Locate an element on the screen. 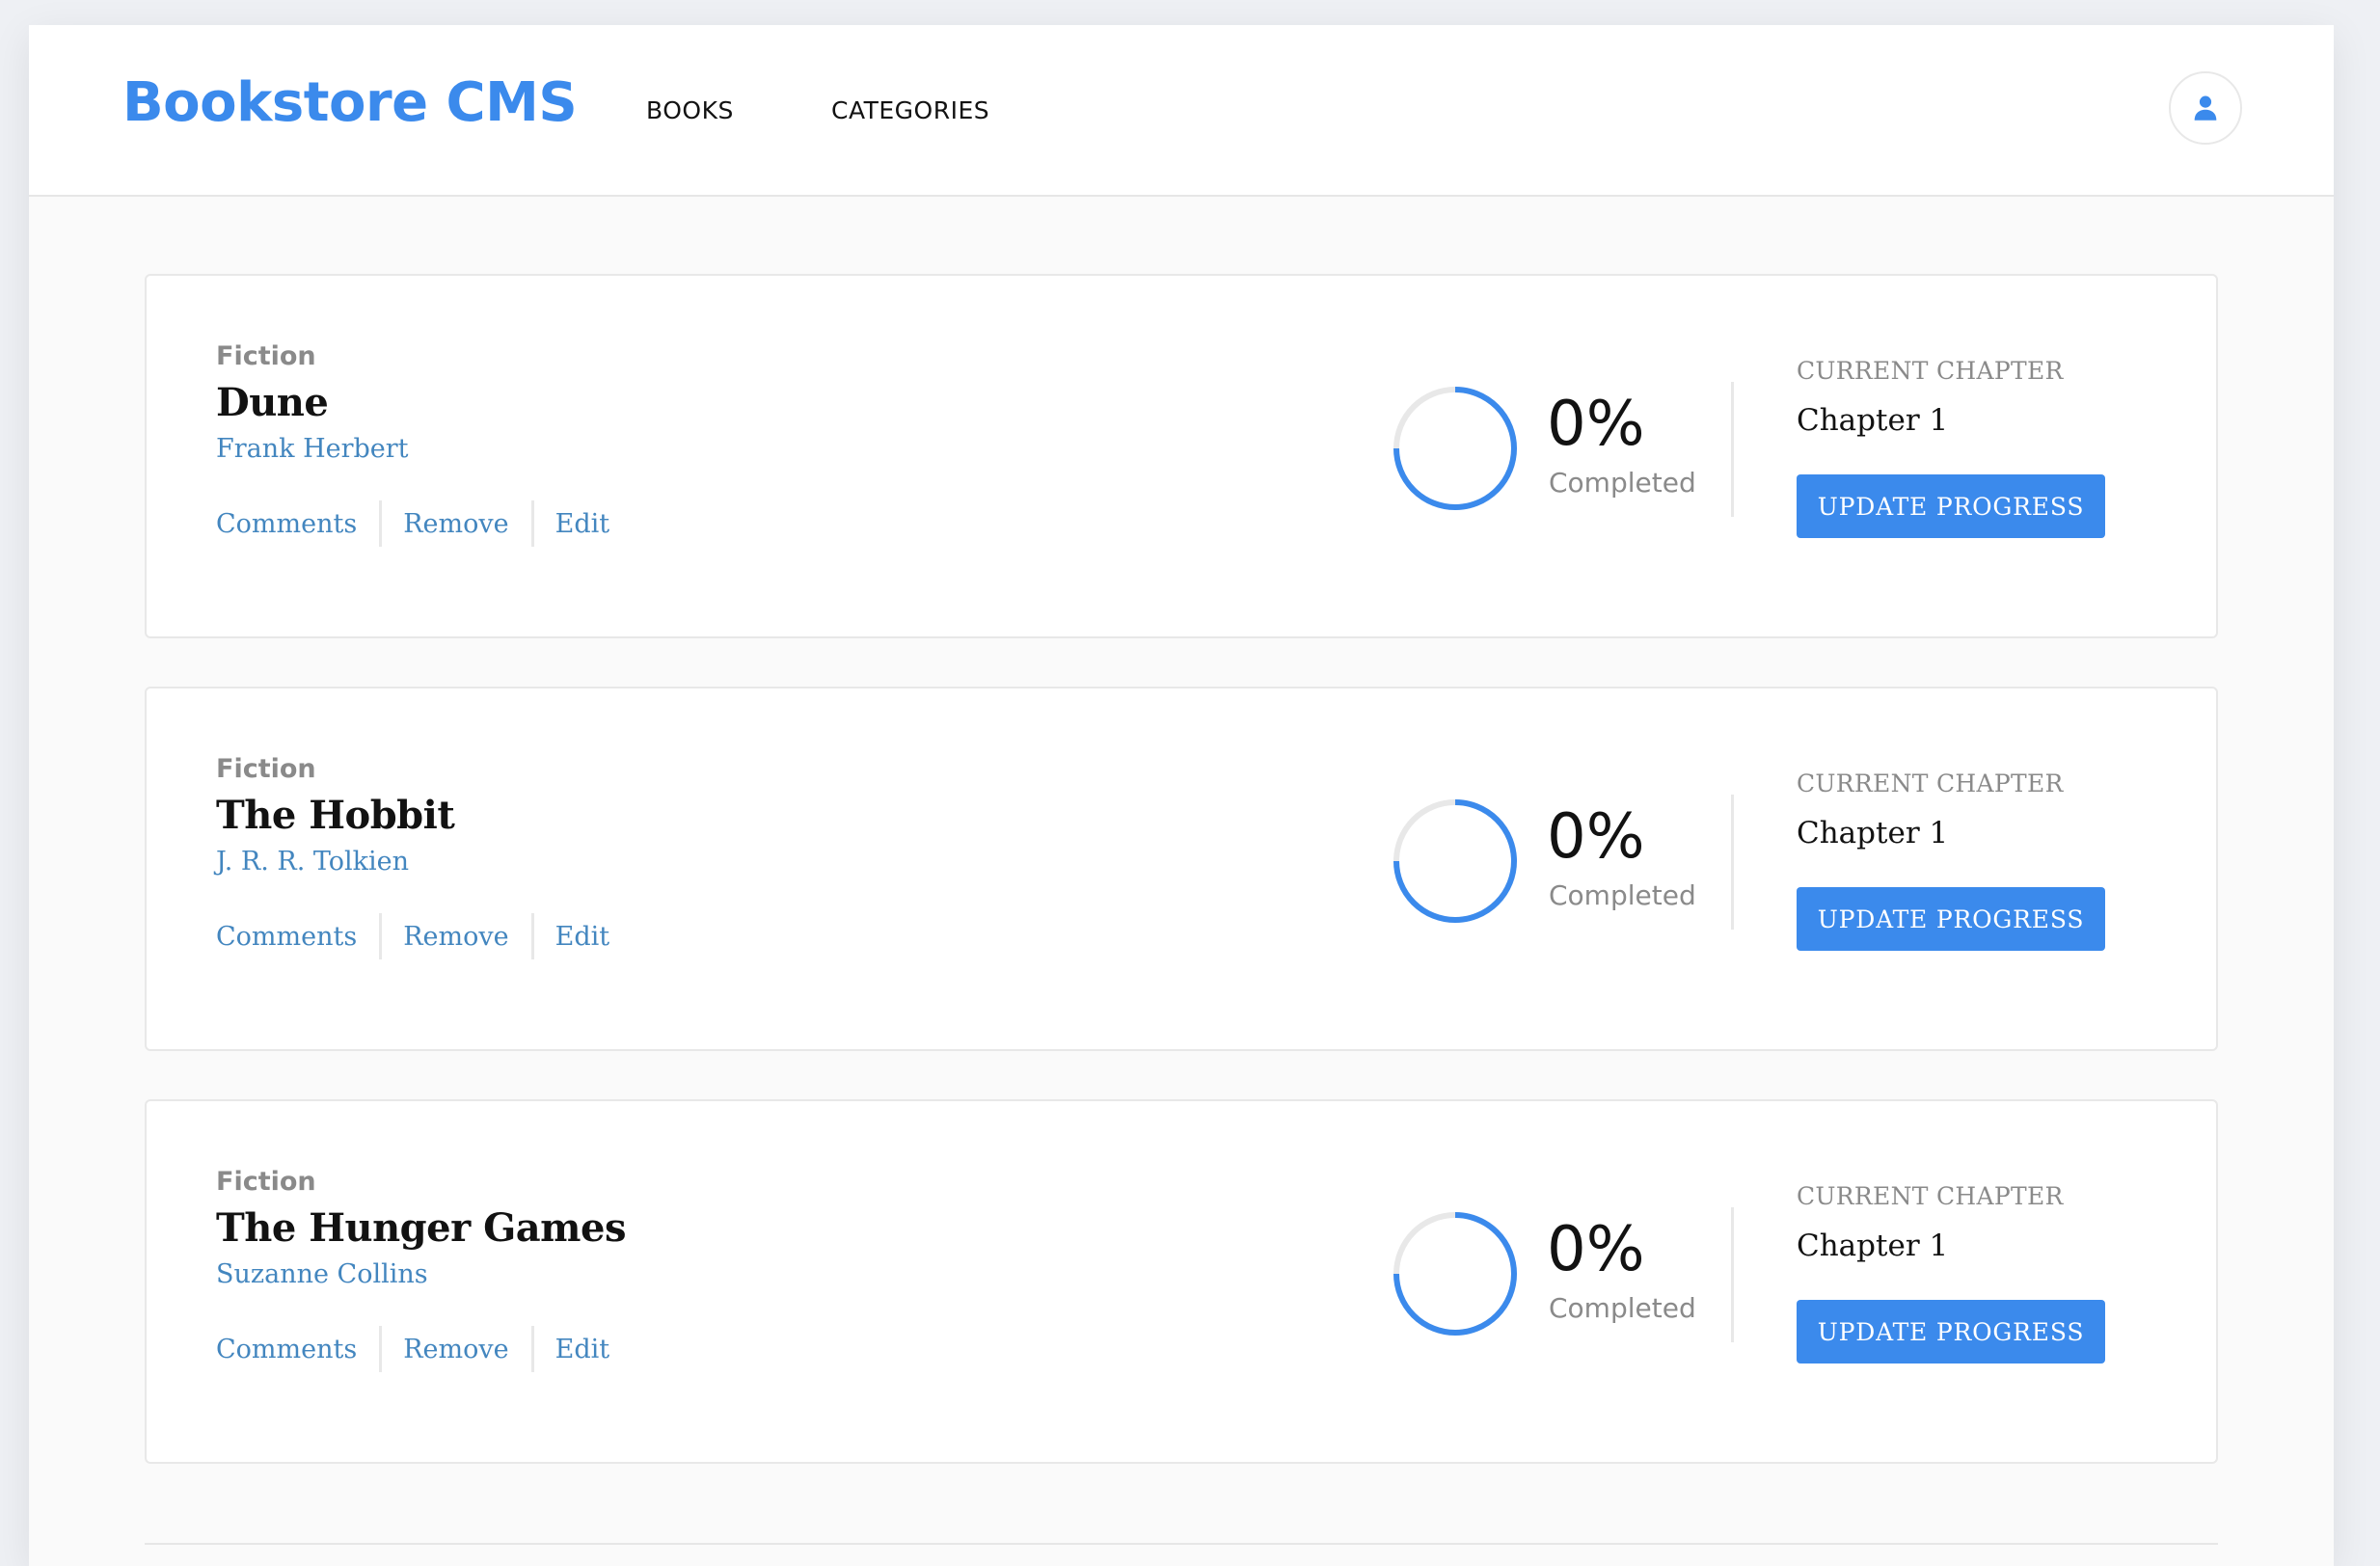 This screenshot has height=1566, width=2380. book-title: The Hobbit is located at coordinates (336, 815).